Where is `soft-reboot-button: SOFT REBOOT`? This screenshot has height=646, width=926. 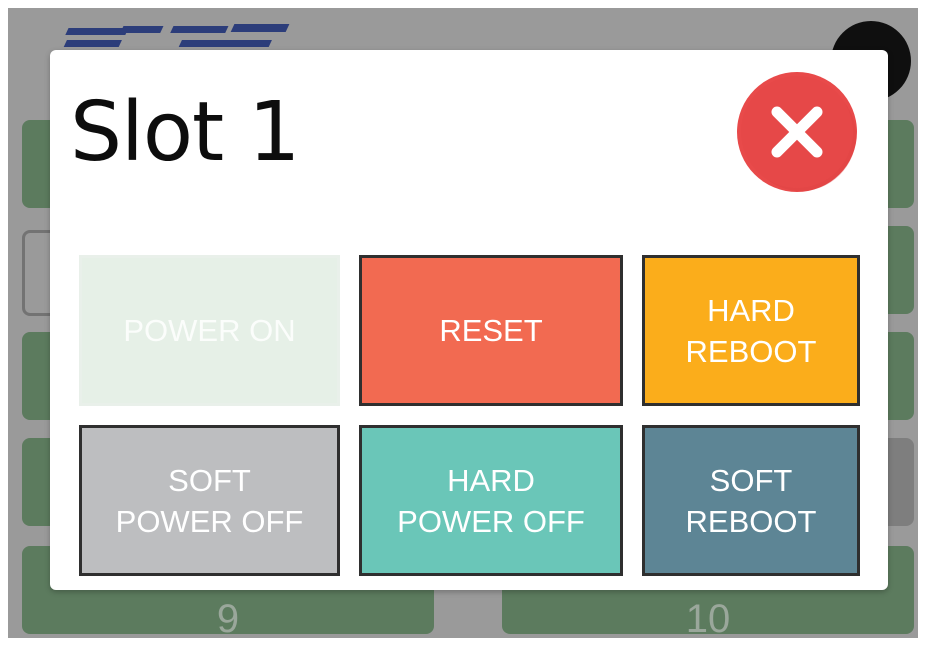
soft-reboot-button: SOFT REBOOT is located at coordinates (751, 500).